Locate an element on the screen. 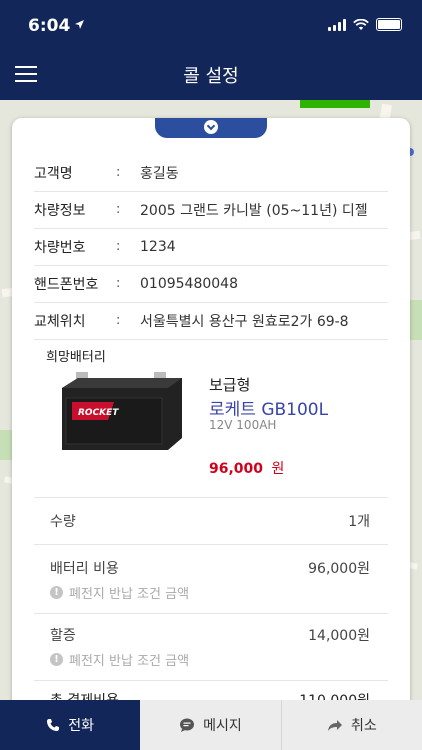 The width and height of the screenshot is (422, 750). replace-location-row: 교체위치 : 서울특별시 용산구 원효로2가 69-8 is located at coordinates (211, 321).